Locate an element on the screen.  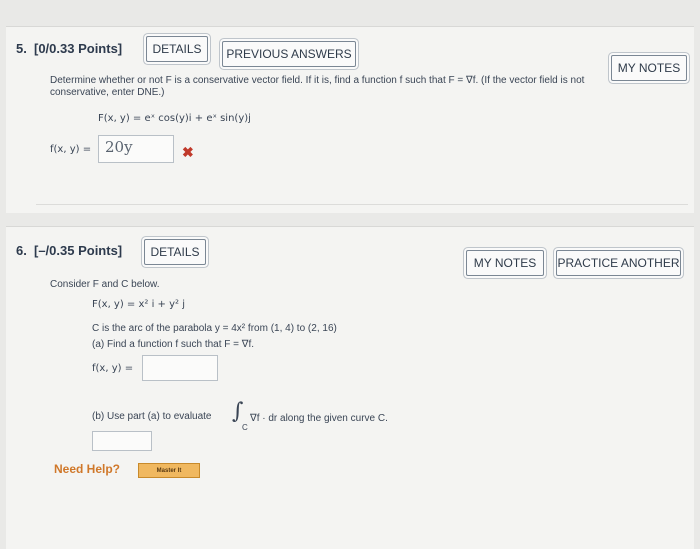
question-intro: Consider F and C below. is located at coordinates (105, 284).